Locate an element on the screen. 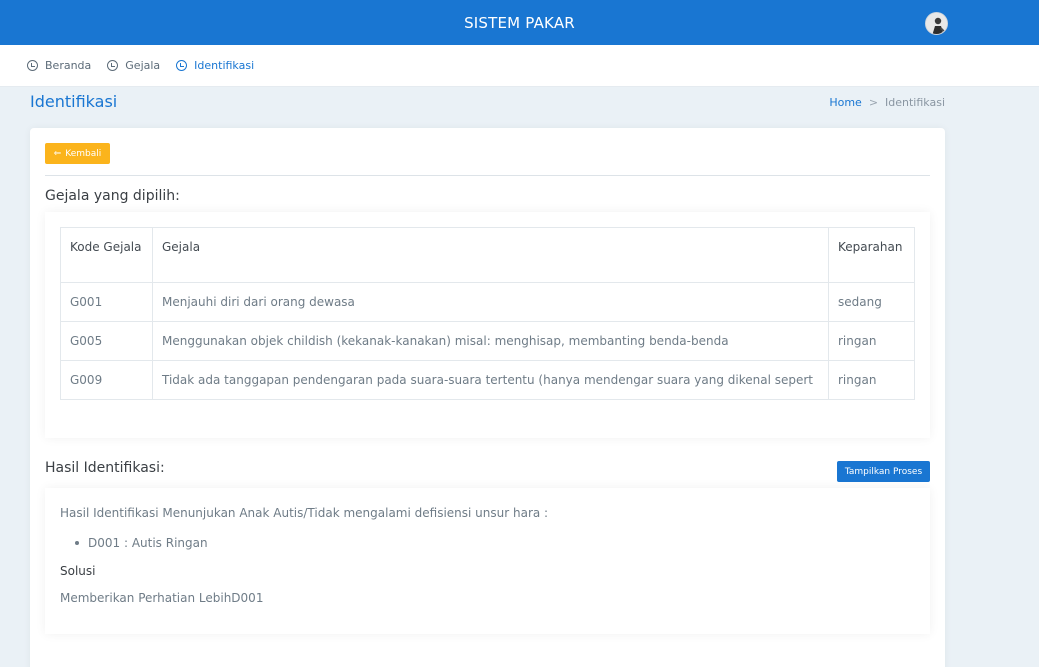  breadcrumb: Home > Identifikasi is located at coordinates (887, 102).